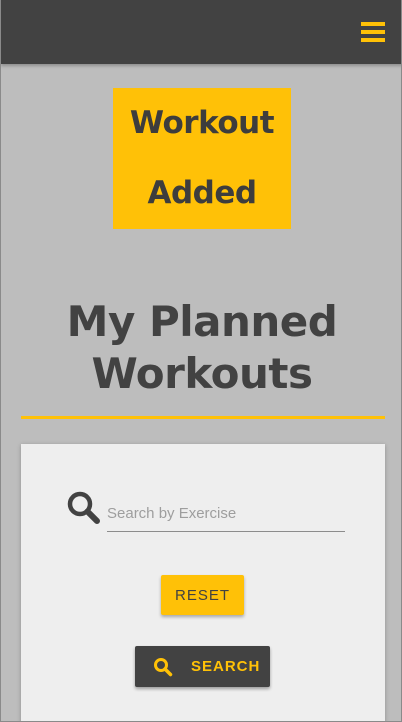 This screenshot has height=722, width=402. Describe the element at coordinates (373, 32) in the screenshot. I see `hamburger-menu-icon` at that location.